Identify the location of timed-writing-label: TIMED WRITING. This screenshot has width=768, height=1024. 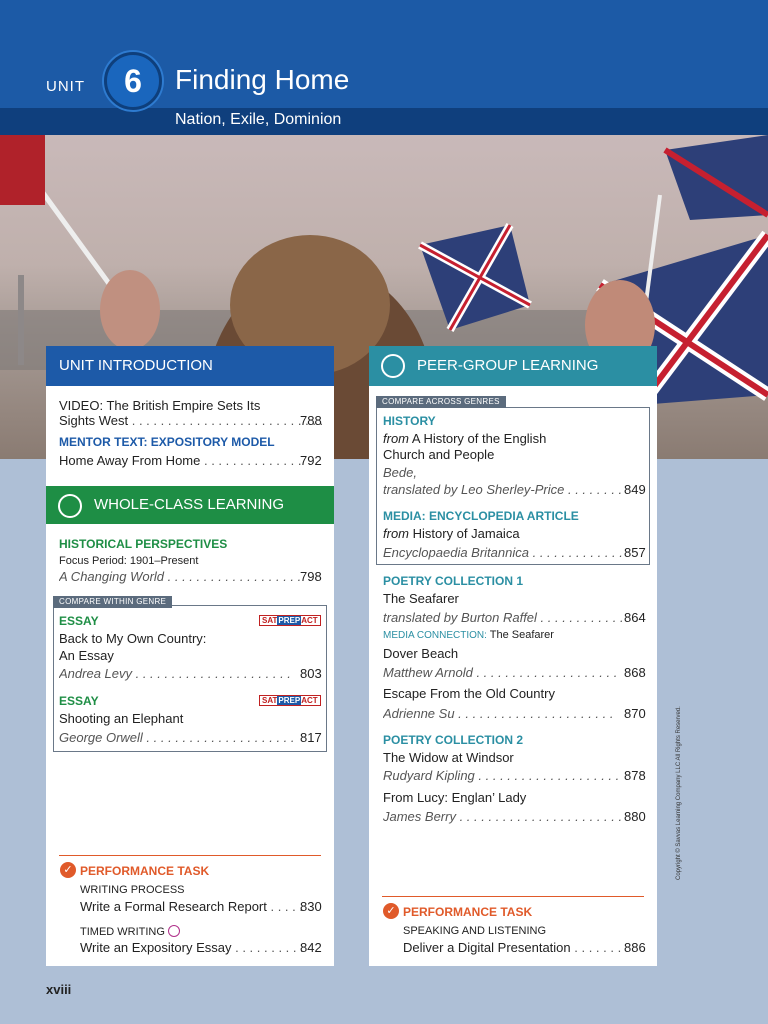
(130, 931).